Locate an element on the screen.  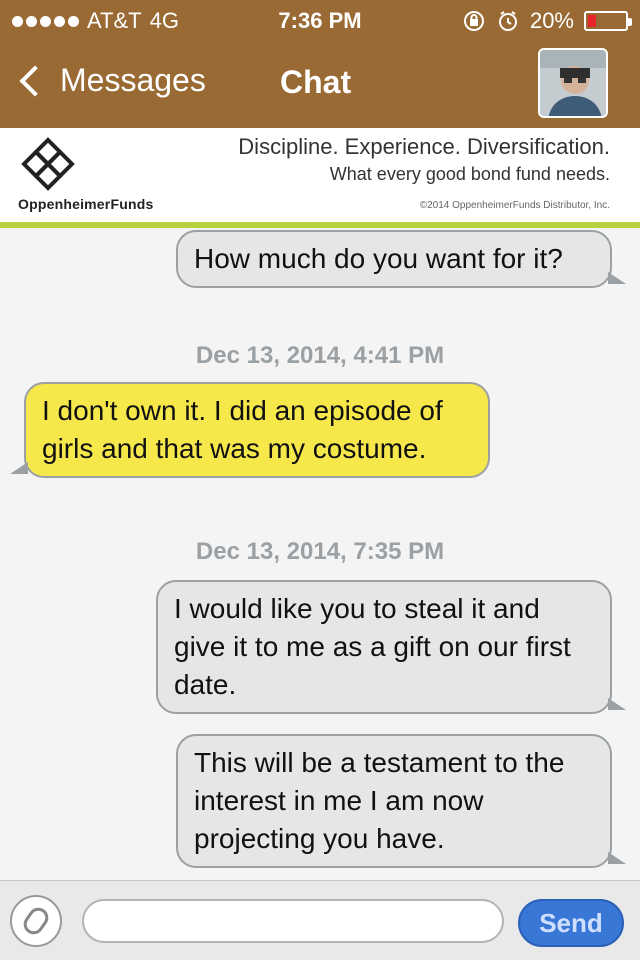
ad-headline: Discipline. Experience. Diversification. is located at coordinates (424, 146).